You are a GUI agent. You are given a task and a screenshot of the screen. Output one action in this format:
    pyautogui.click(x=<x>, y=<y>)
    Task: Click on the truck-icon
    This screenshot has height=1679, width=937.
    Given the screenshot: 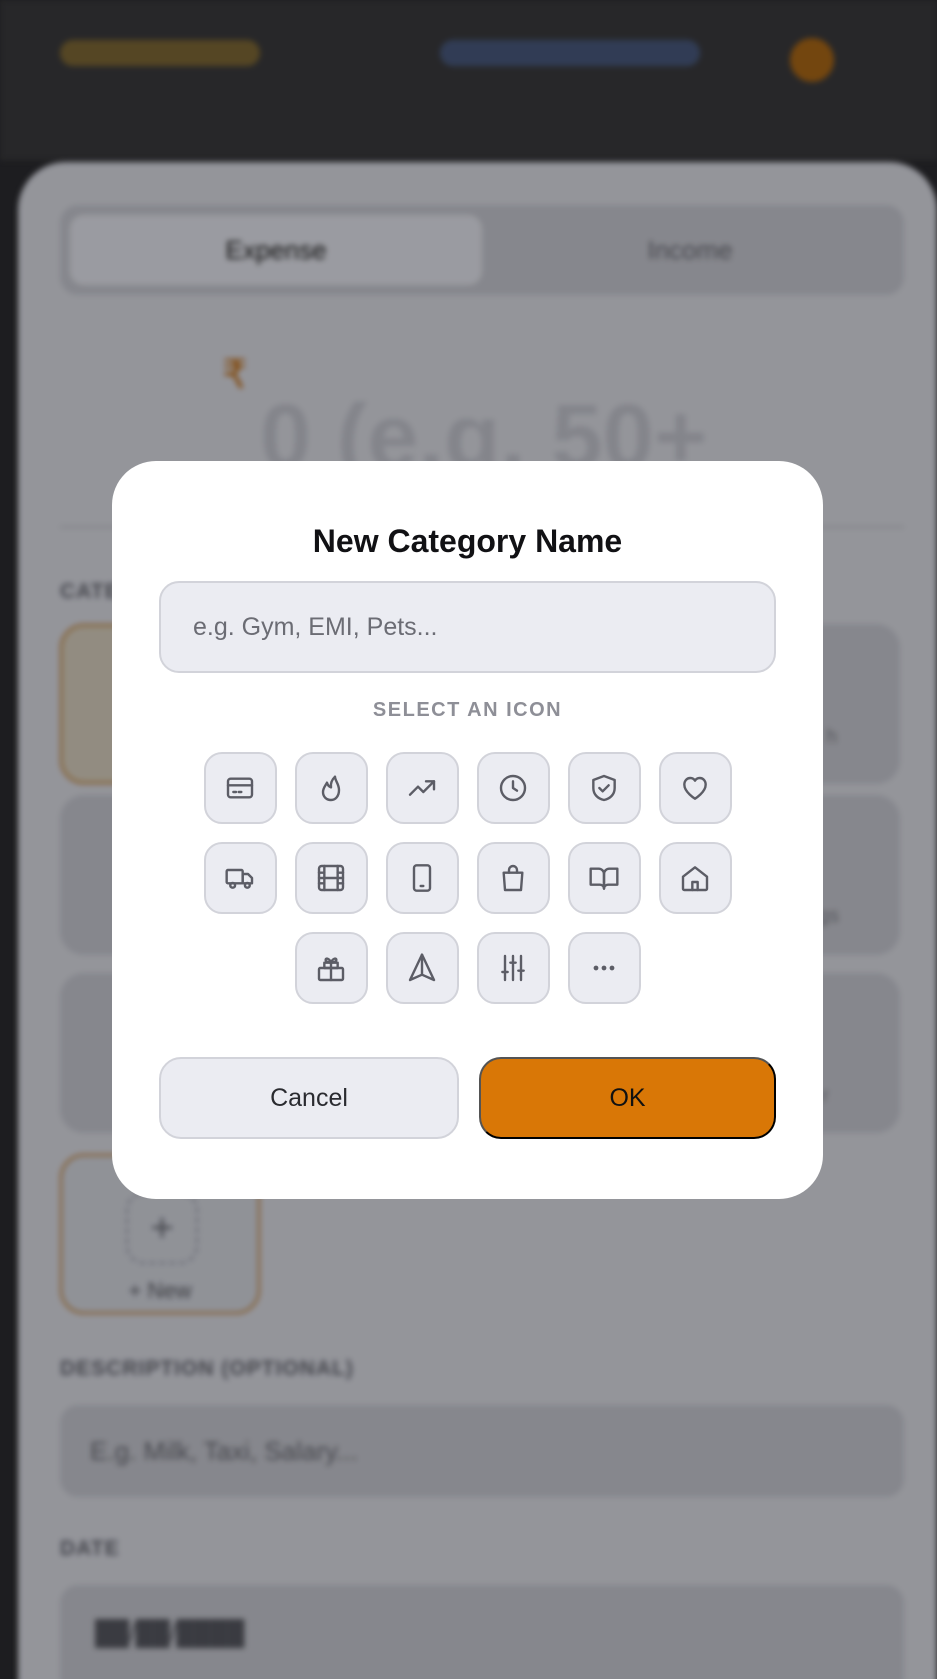 What is the action you would take?
    pyautogui.click(x=240, y=878)
    